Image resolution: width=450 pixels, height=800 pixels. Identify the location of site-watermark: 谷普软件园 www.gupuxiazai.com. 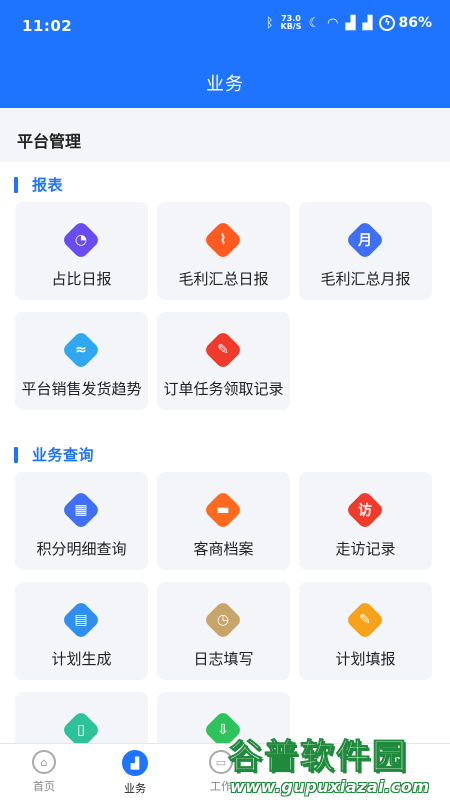
(336, 762).